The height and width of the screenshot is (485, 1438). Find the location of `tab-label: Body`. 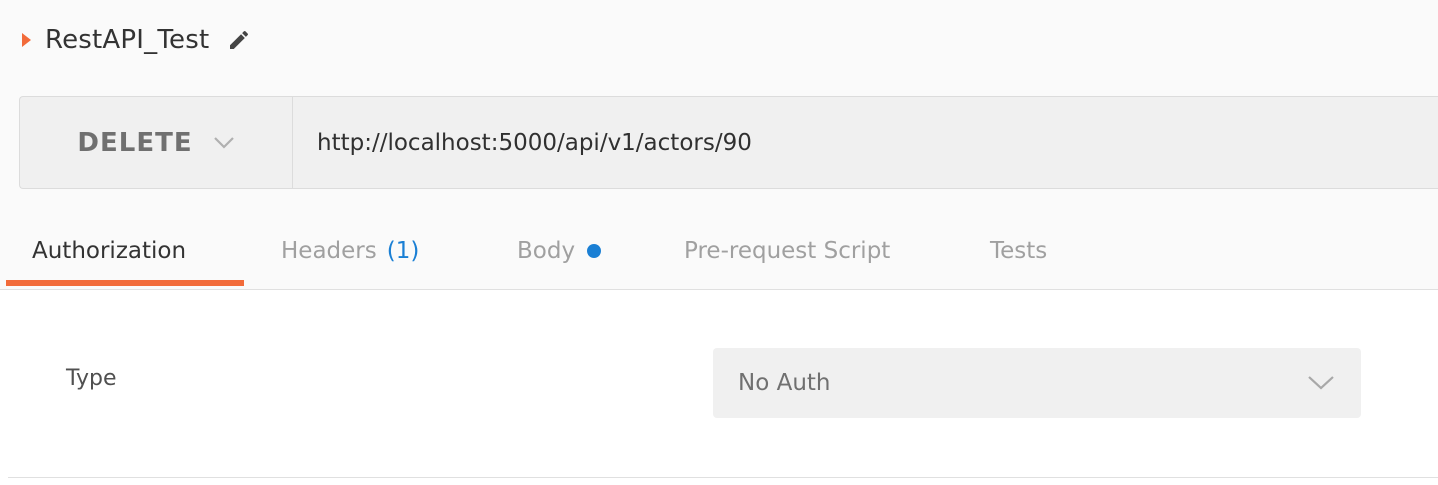

tab-label: Body is located at coordinates (546, 251).